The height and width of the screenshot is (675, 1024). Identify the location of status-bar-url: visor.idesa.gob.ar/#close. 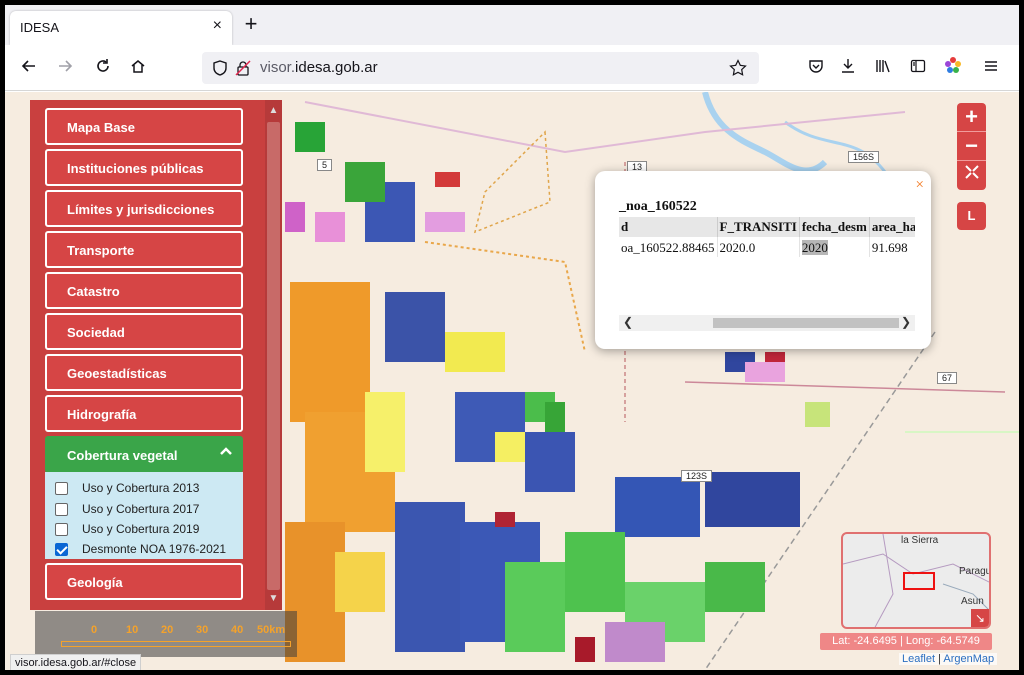
(76, 662).